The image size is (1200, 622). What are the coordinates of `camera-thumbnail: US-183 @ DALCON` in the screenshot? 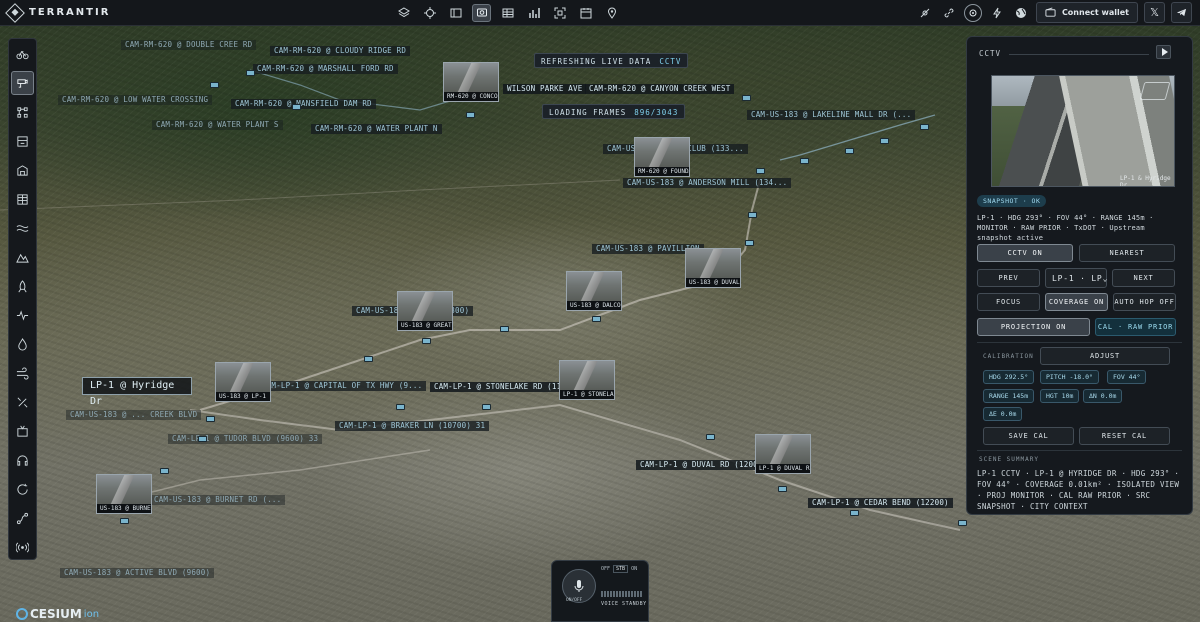 It's located at (594, 291).